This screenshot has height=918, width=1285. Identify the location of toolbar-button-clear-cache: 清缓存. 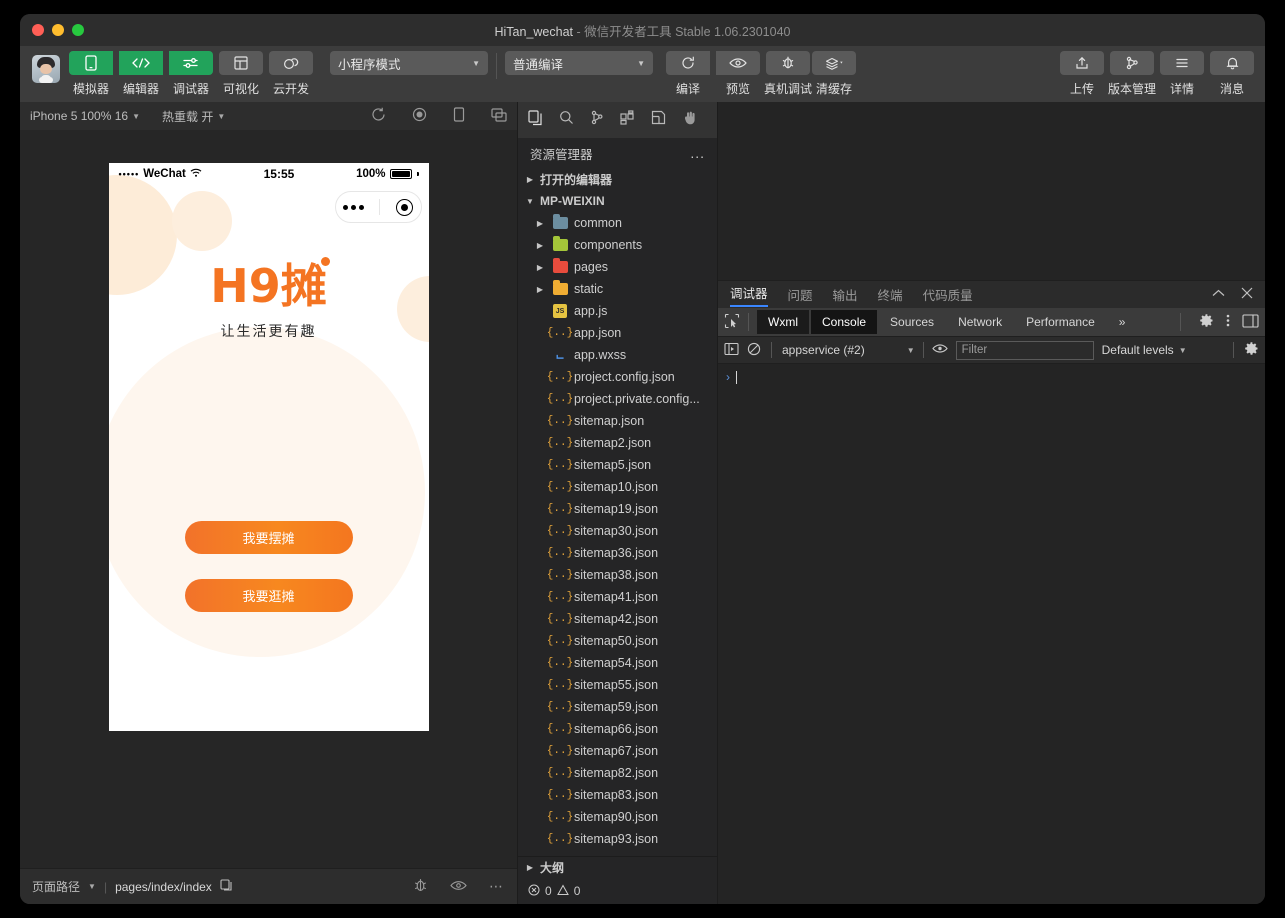
(834, 74).